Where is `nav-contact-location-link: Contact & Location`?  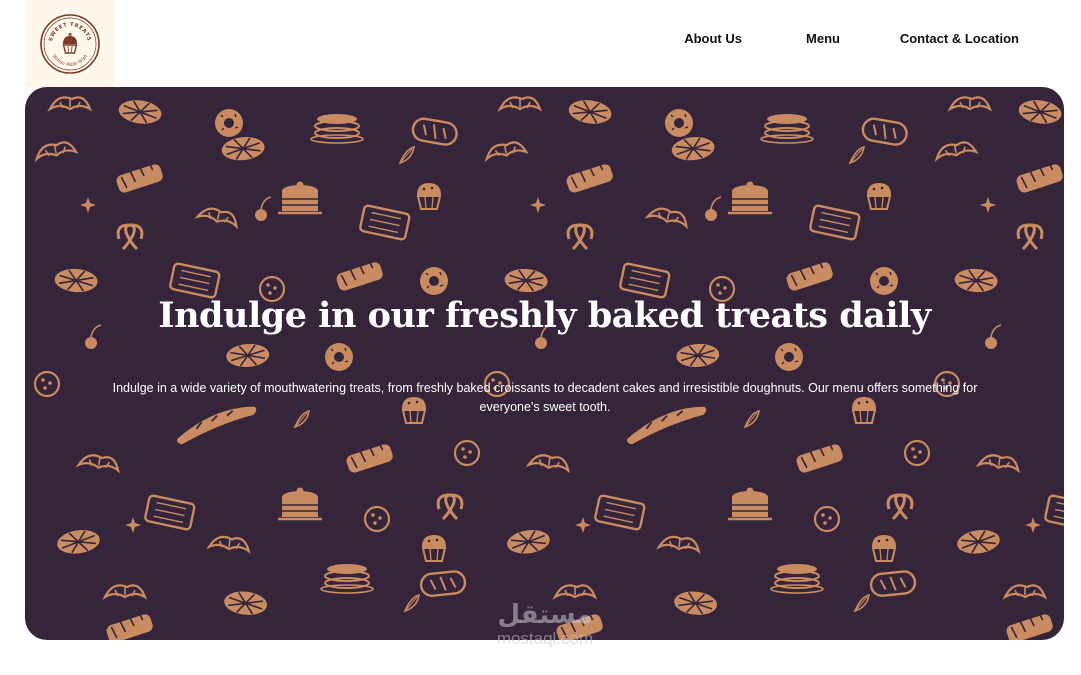
nav-contact-location-link: Contact & Location is located at coordinates (959, 38).